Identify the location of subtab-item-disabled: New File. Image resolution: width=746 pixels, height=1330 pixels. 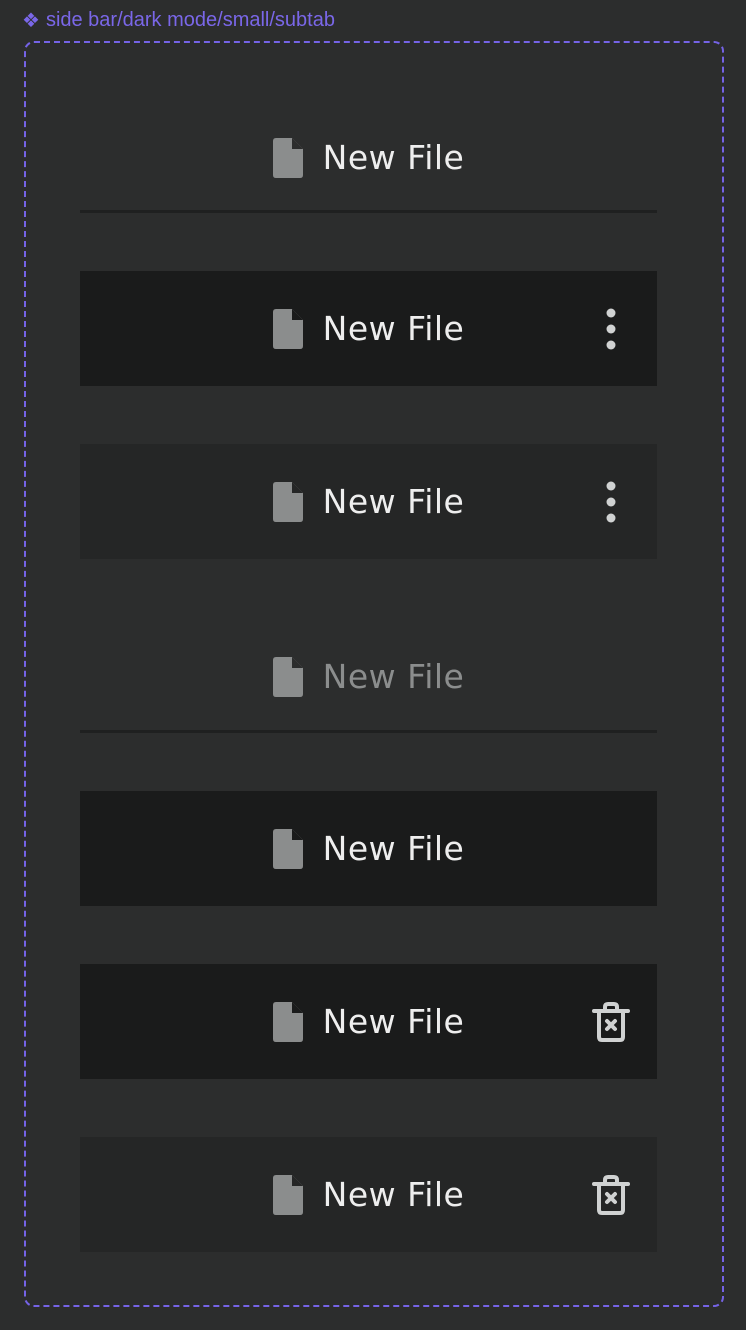
(368, 676).